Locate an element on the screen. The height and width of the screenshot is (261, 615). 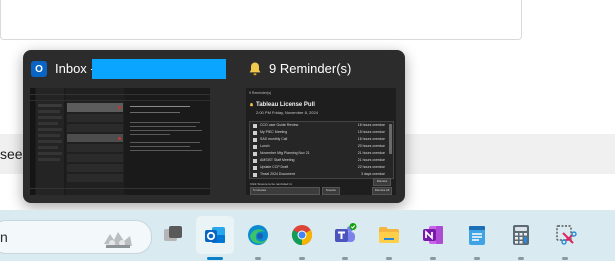
redacted-email-address is located at coordinates (159, 69).